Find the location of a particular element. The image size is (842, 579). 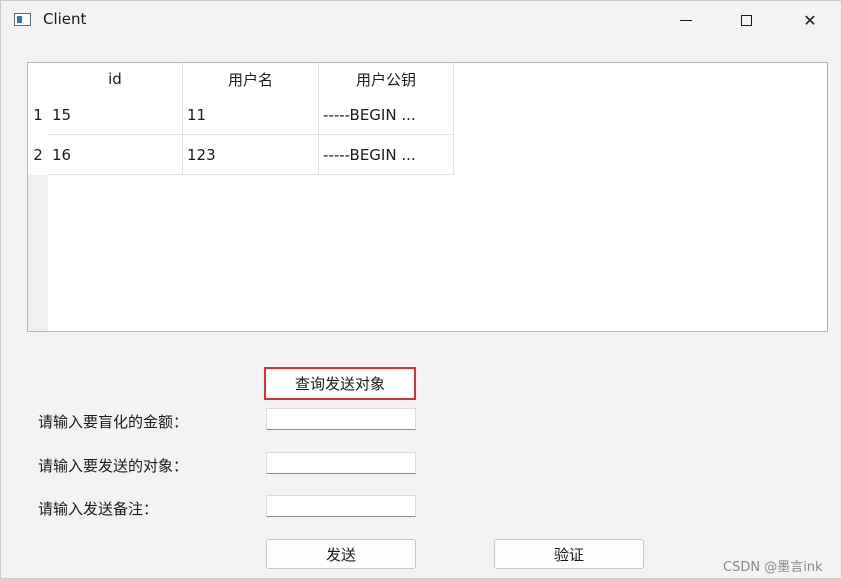

table-cell: 16 is located at coordinates (115, 155).